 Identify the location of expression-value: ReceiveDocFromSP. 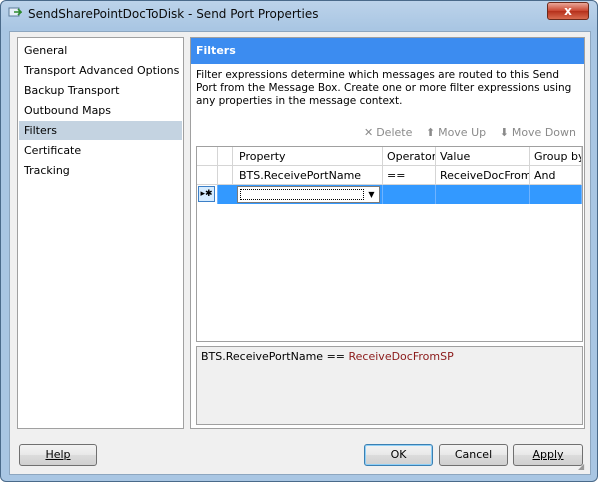
(401, 356).